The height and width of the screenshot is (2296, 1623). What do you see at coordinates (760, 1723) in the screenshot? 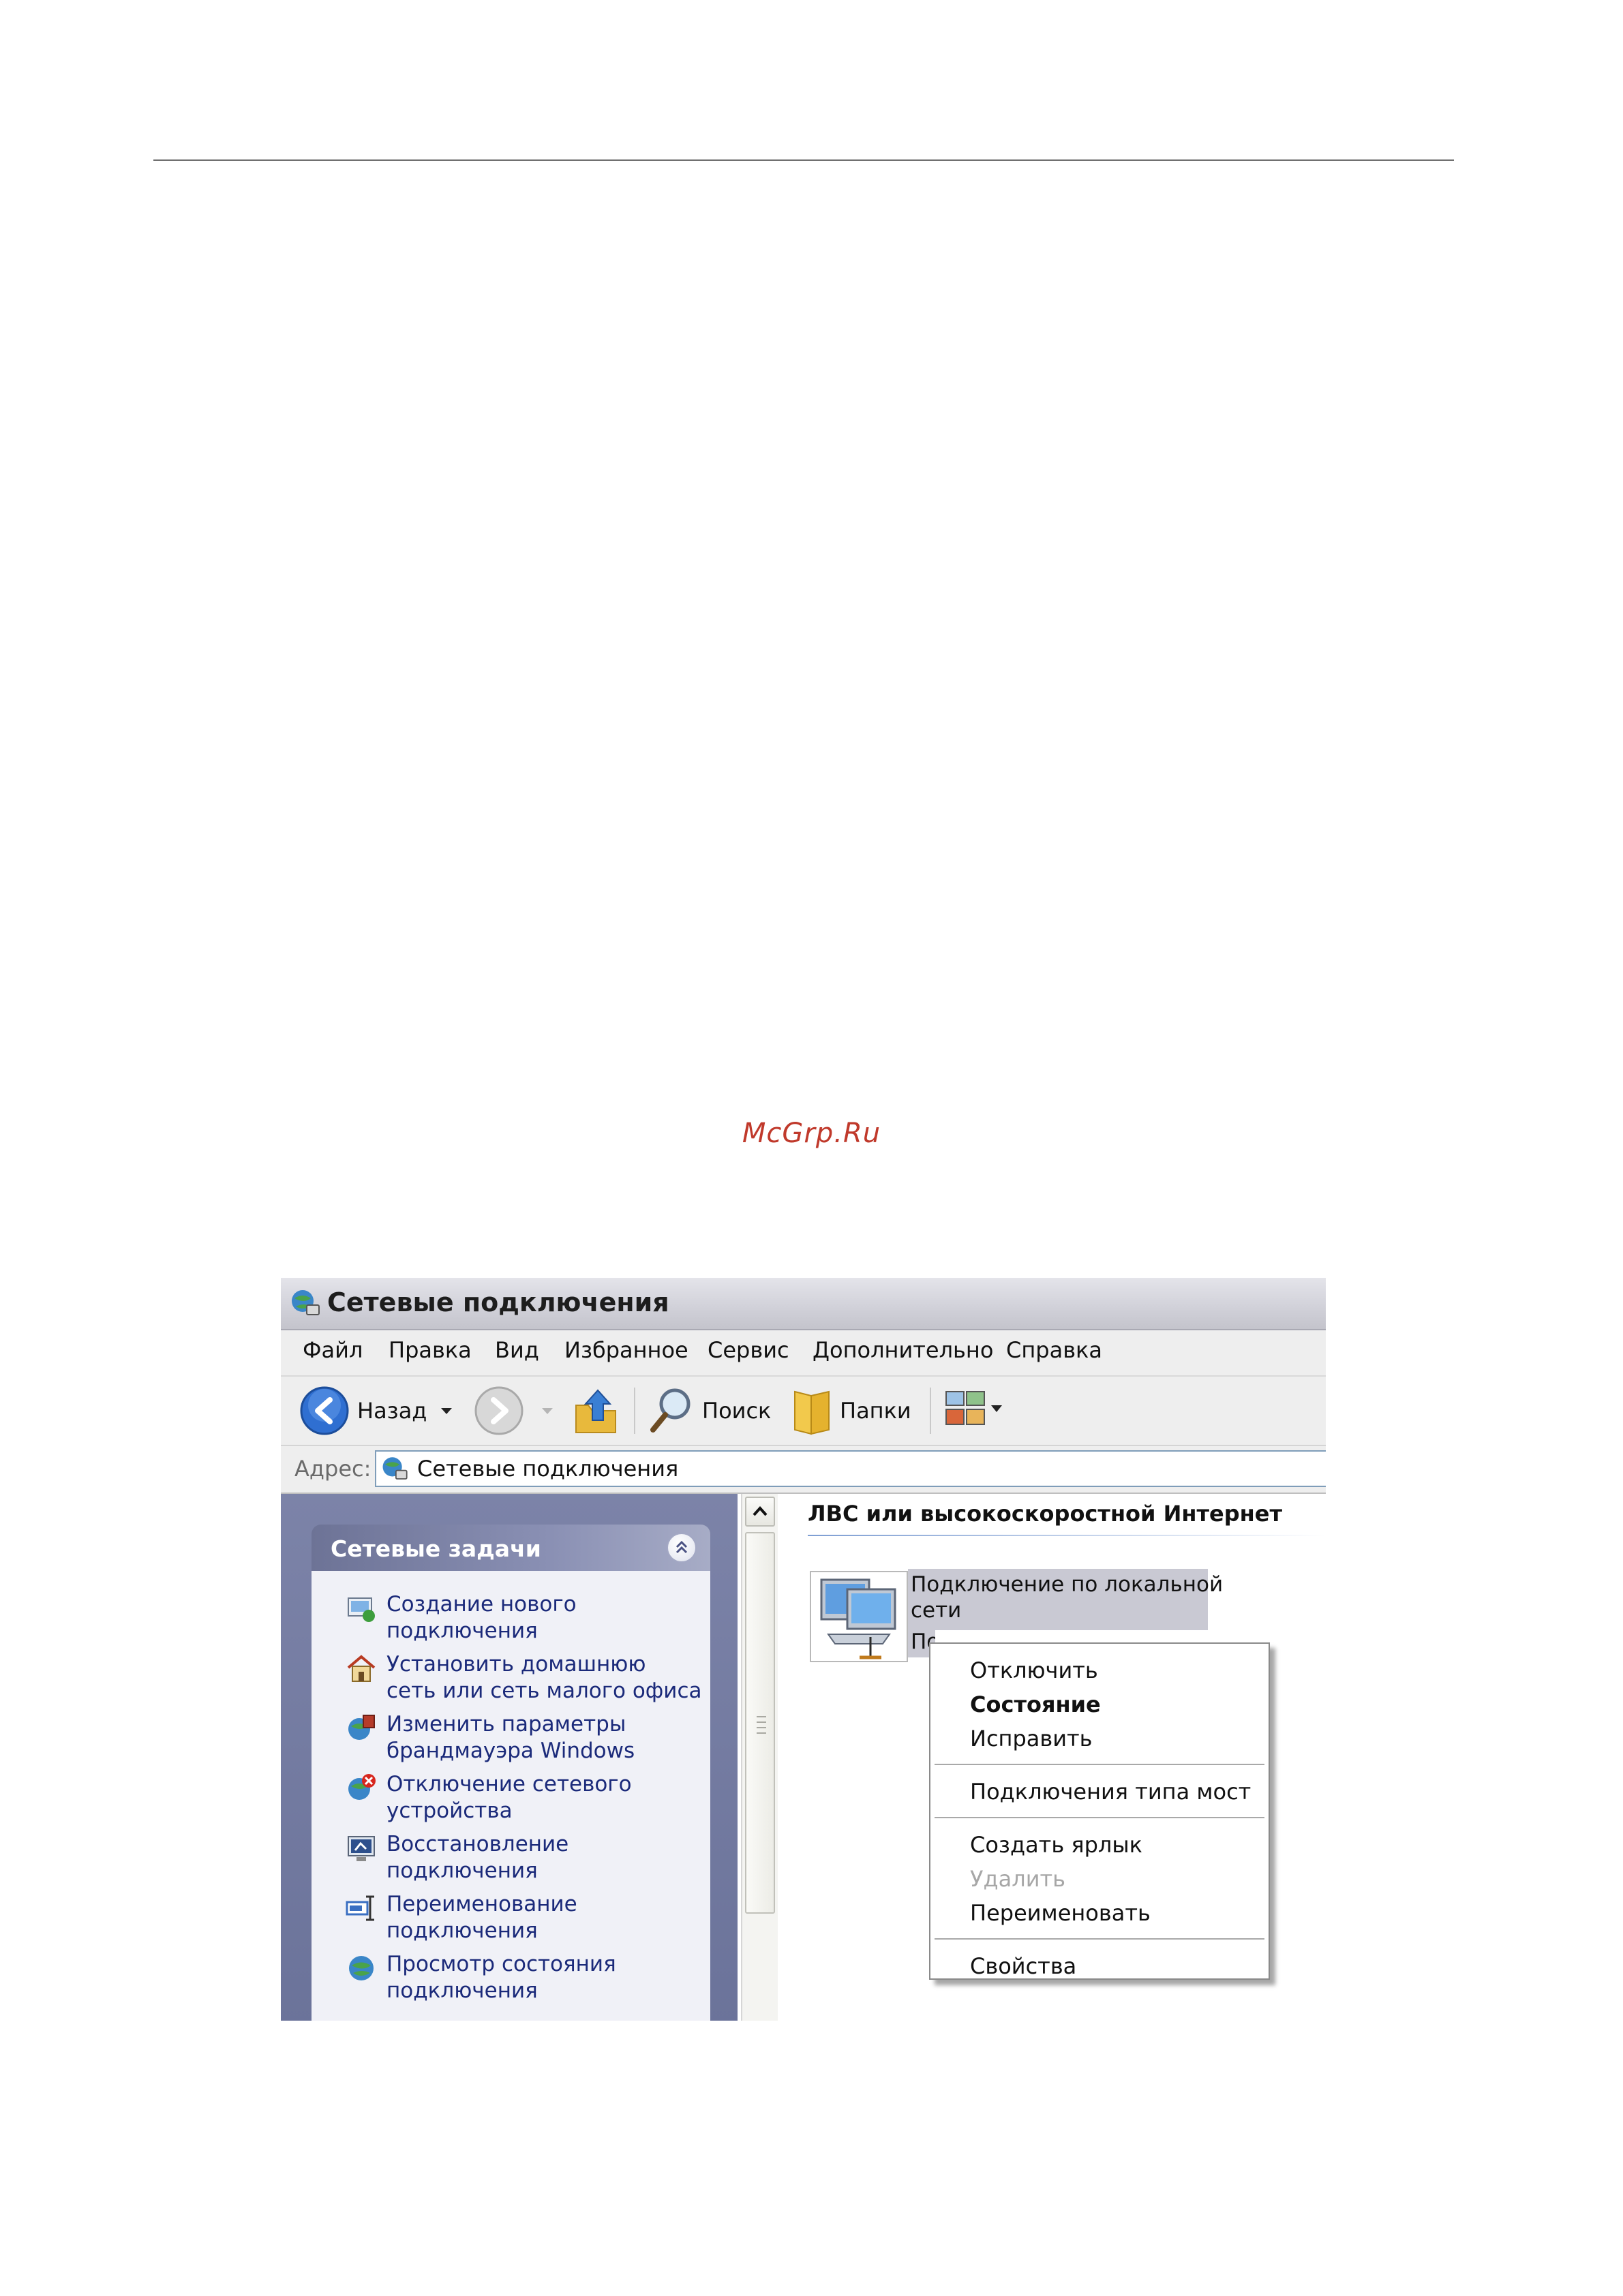
I see `scroll-thumb` at bounding box center [760, 1723].